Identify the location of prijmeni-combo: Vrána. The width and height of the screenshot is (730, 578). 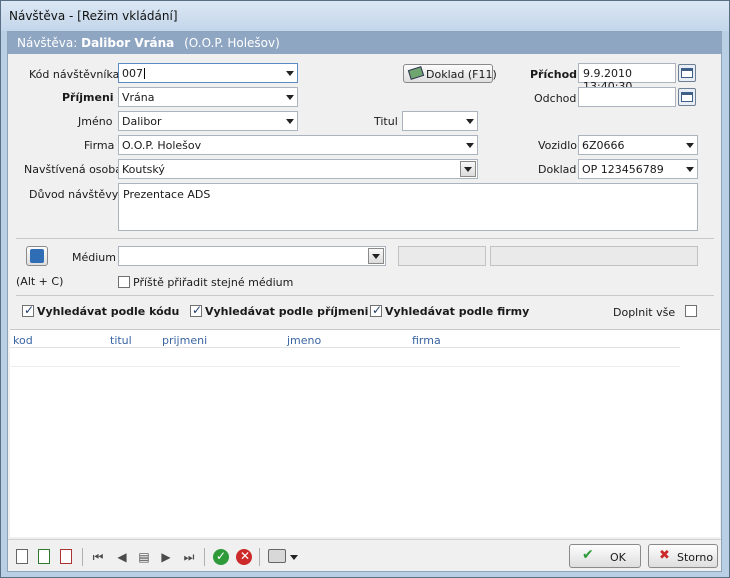
(208, 97).